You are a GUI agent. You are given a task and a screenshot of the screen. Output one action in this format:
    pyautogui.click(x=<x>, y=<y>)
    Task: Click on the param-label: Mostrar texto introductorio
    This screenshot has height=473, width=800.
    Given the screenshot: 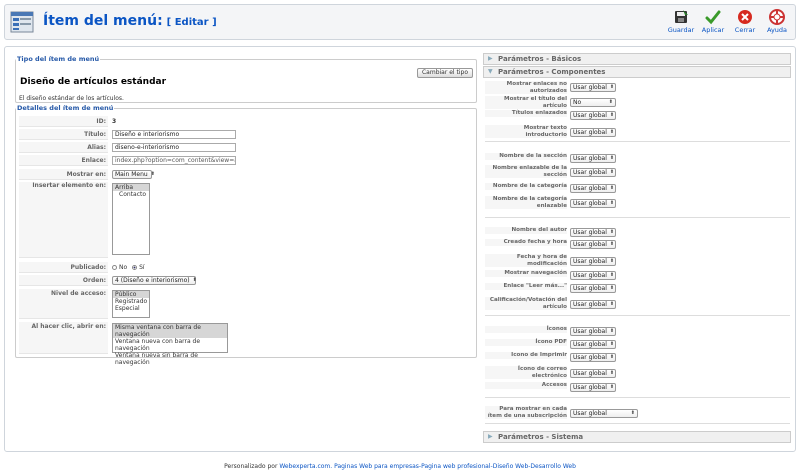 What is the action you would take?
    pyautogui.click(x=526, y=131)
    